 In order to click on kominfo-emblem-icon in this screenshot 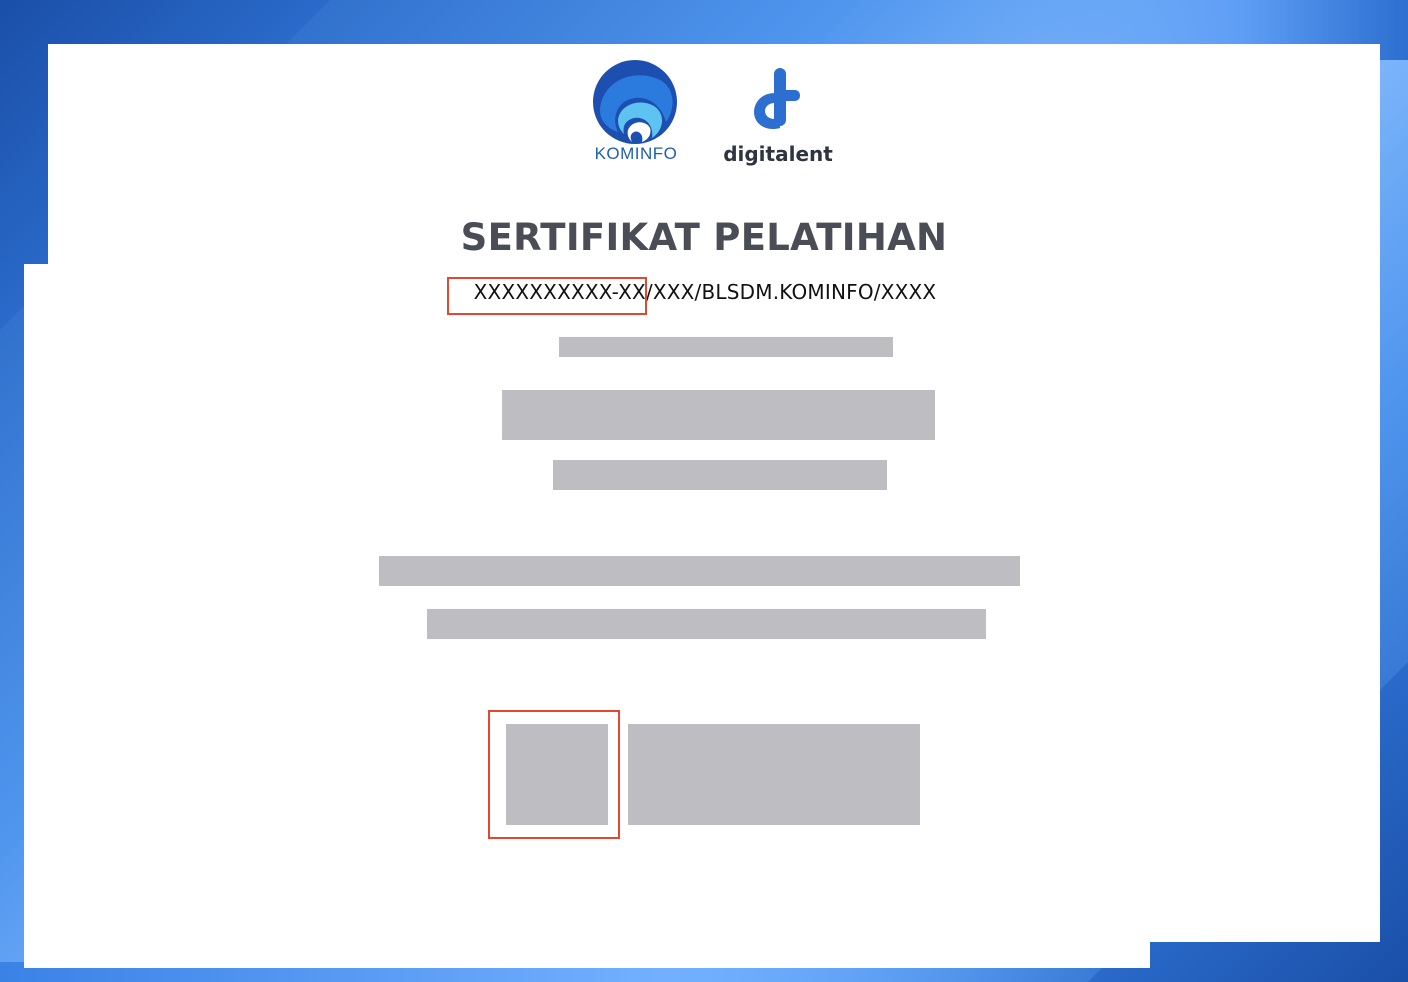, I will do `click(635, 102)`.